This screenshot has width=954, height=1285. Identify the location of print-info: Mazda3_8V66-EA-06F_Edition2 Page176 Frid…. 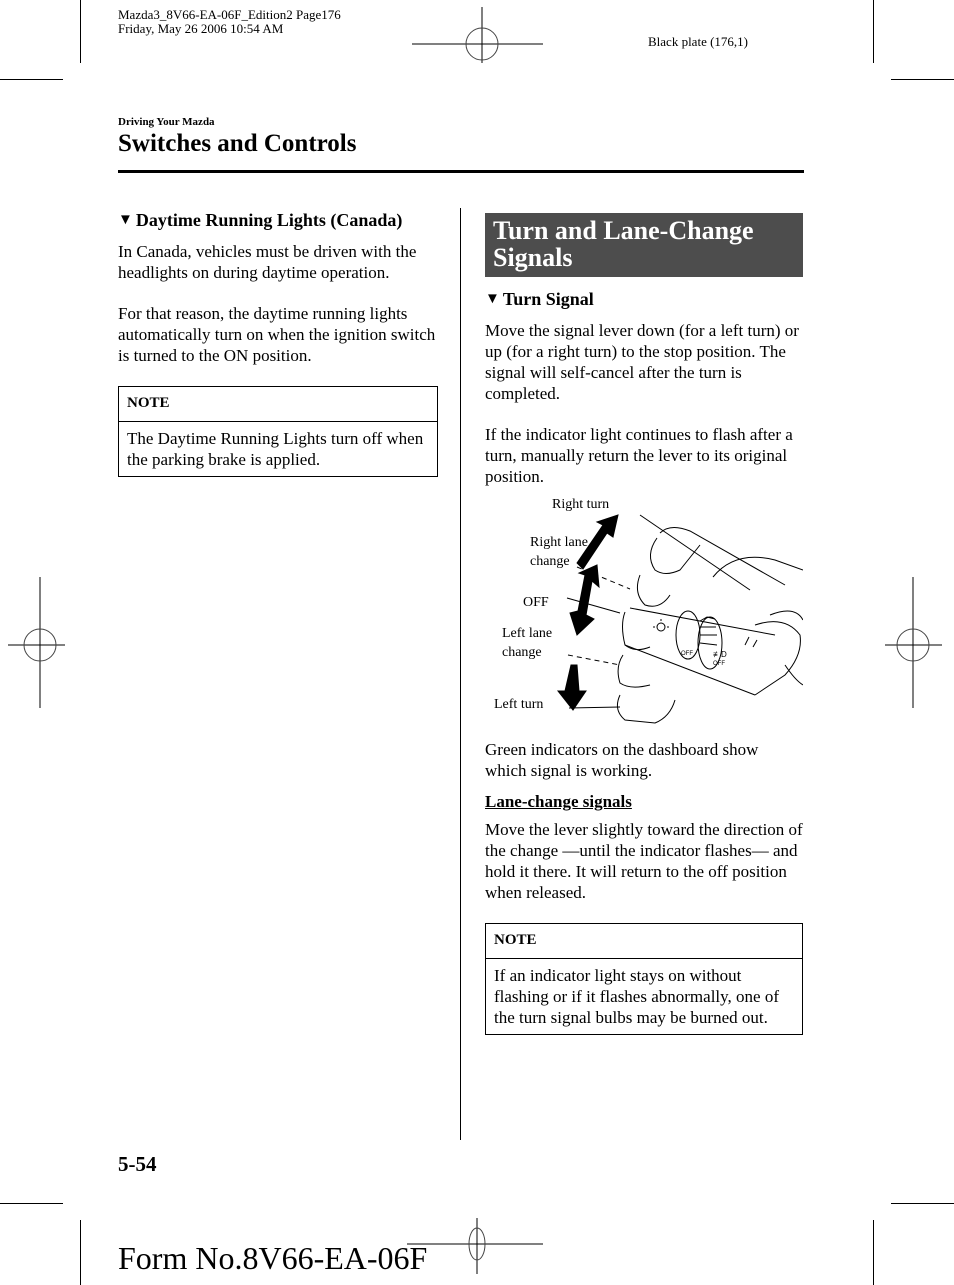
(229, 22).